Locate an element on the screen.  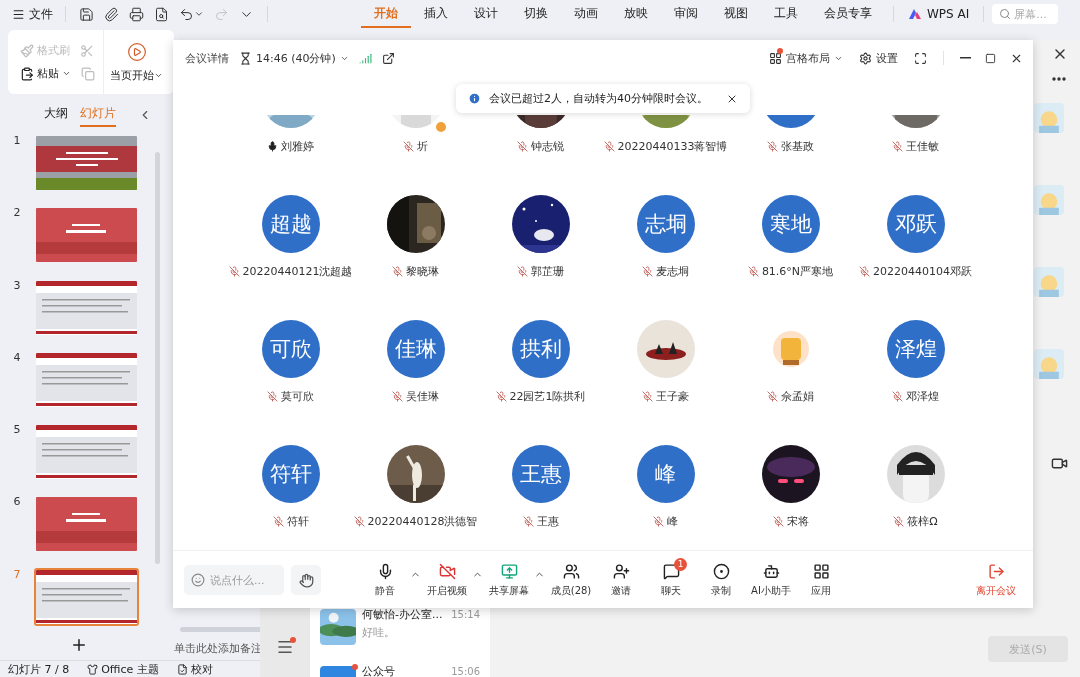
fullscreen-button is located at coordinates (920, 58).